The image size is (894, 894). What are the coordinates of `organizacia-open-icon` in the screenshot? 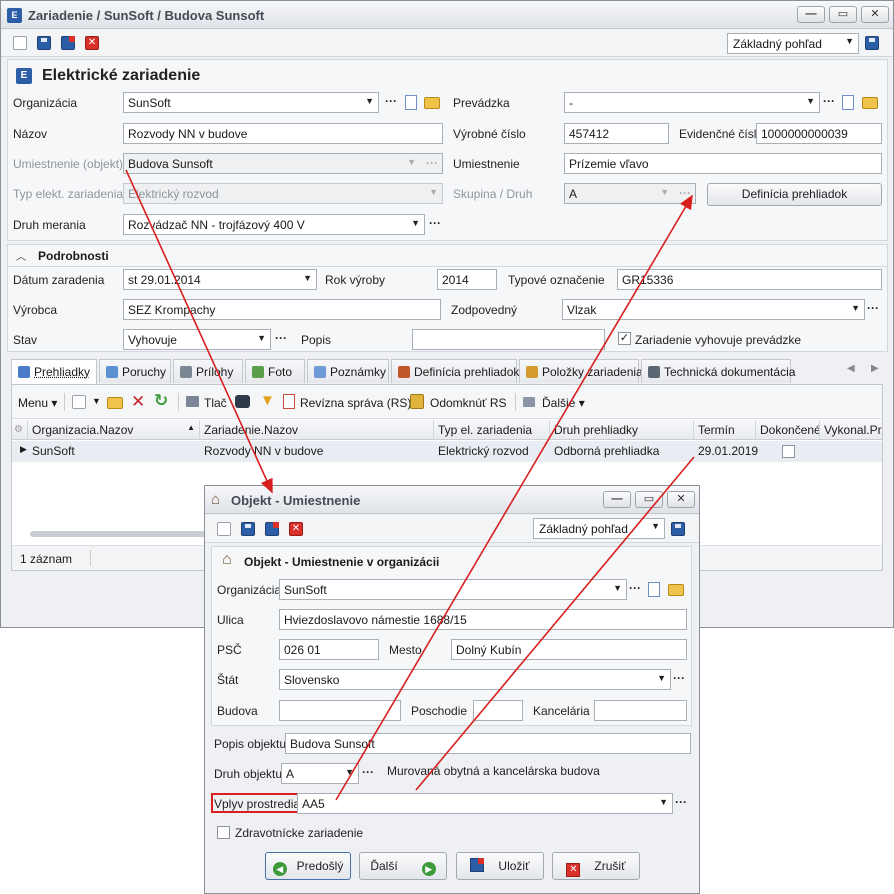 It's located at (432, 103).